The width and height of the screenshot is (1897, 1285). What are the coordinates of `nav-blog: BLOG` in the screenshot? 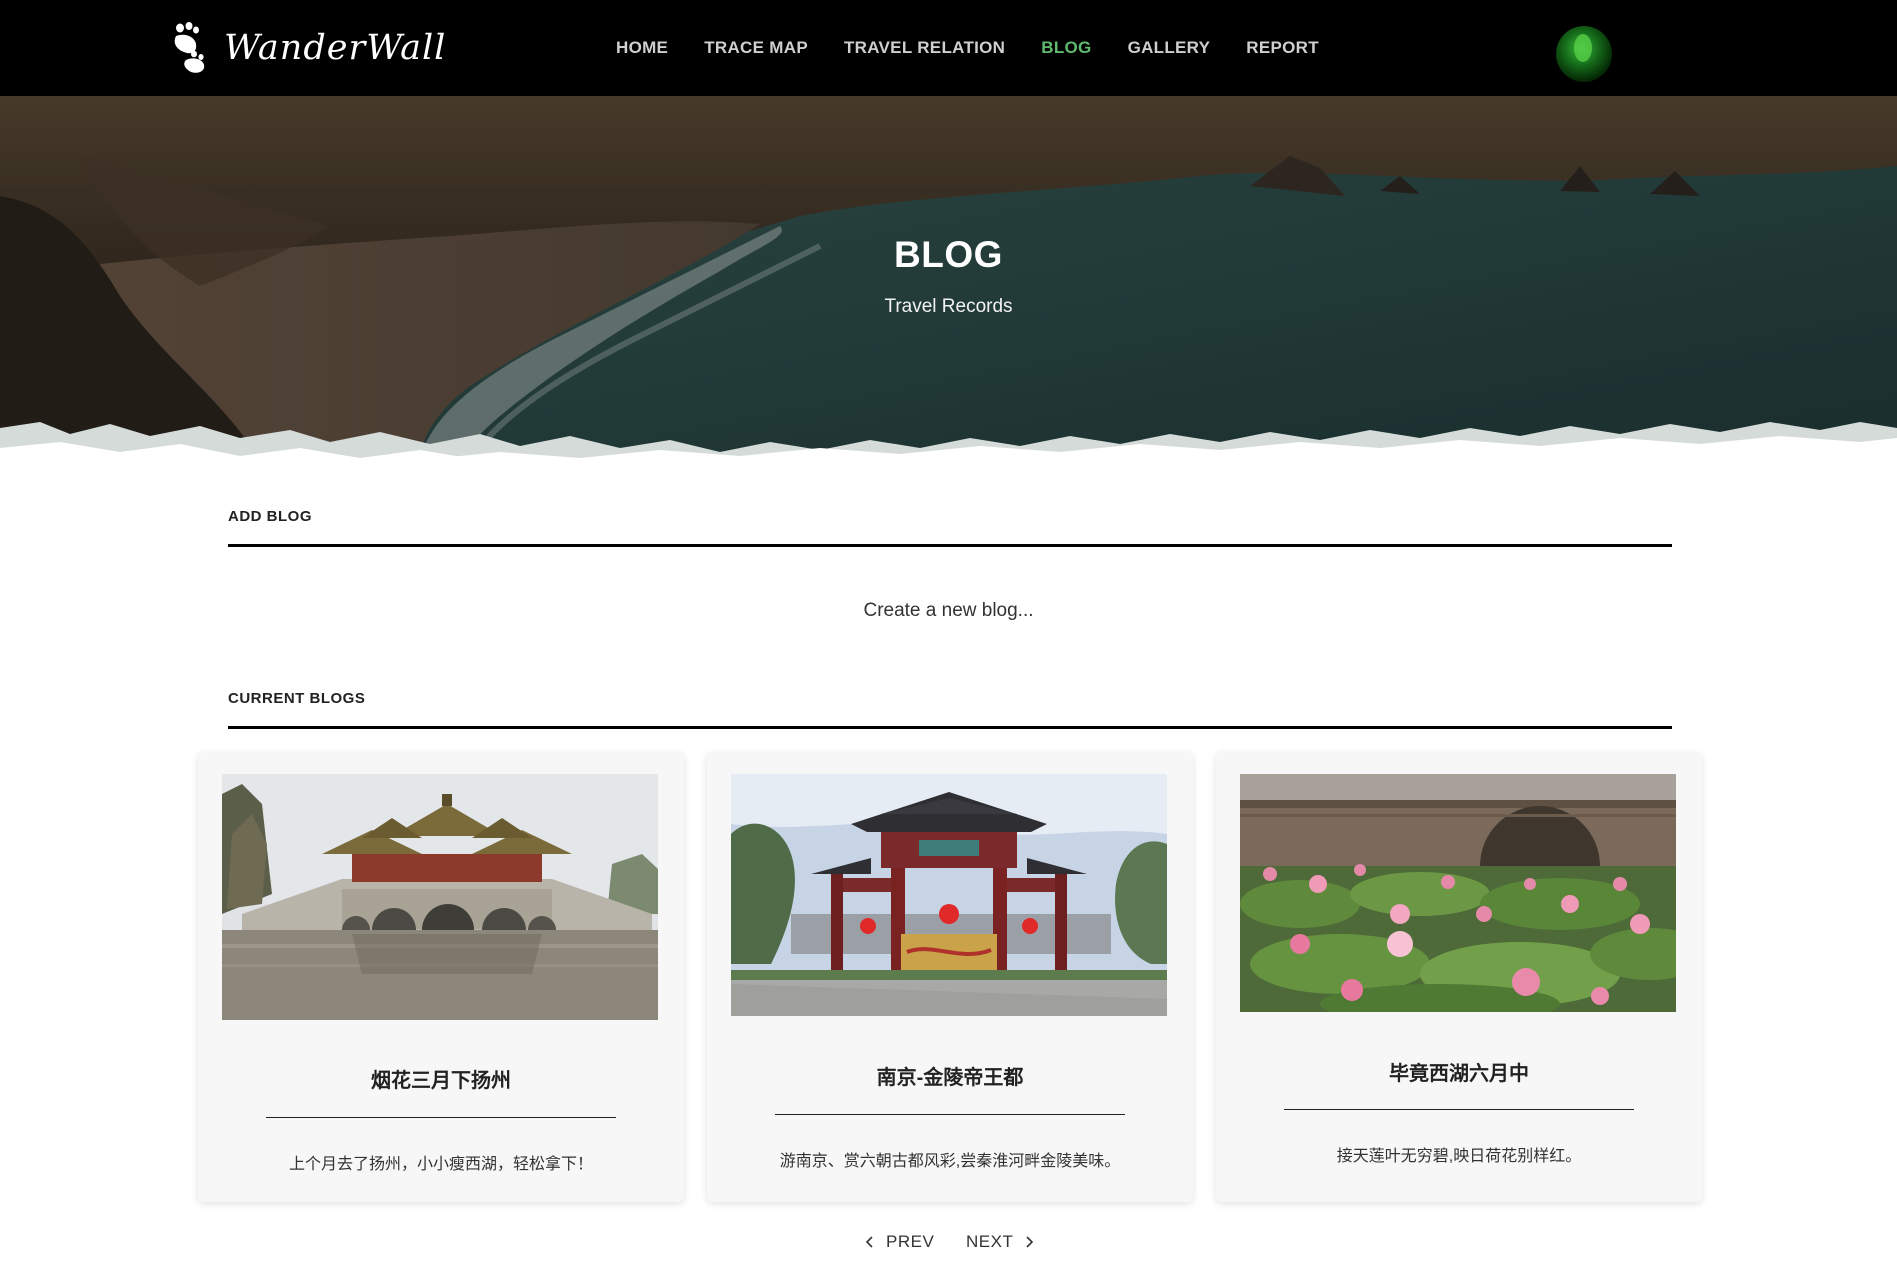 It's located at (1066, 48).